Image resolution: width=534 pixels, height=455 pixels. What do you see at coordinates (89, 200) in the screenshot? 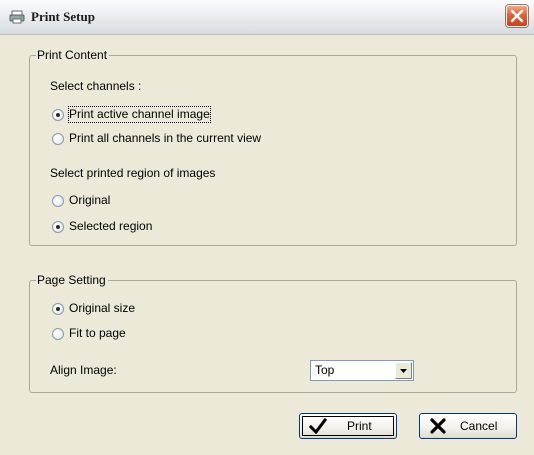
I see `original-label: Original` at bounding box center [89, 200].